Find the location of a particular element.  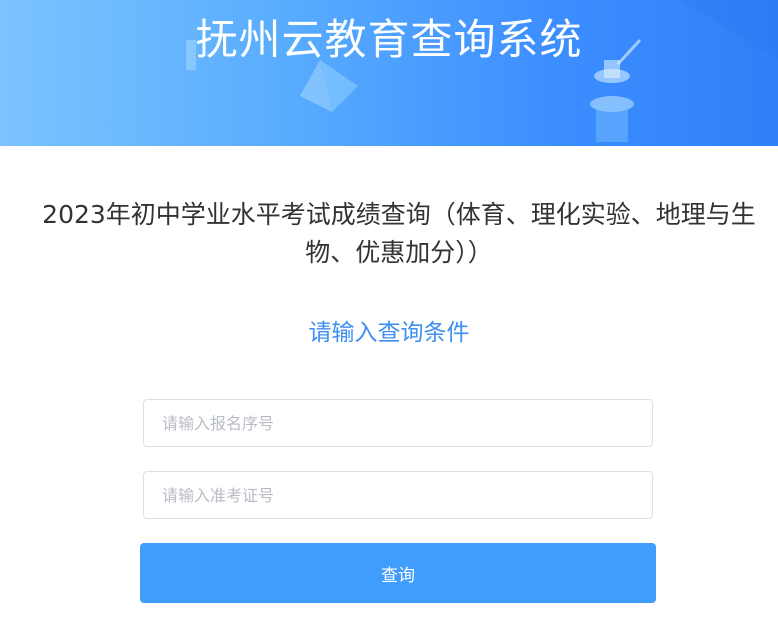

site-title: 抚州云教育查询系统 is located at coordinates (389, 39).